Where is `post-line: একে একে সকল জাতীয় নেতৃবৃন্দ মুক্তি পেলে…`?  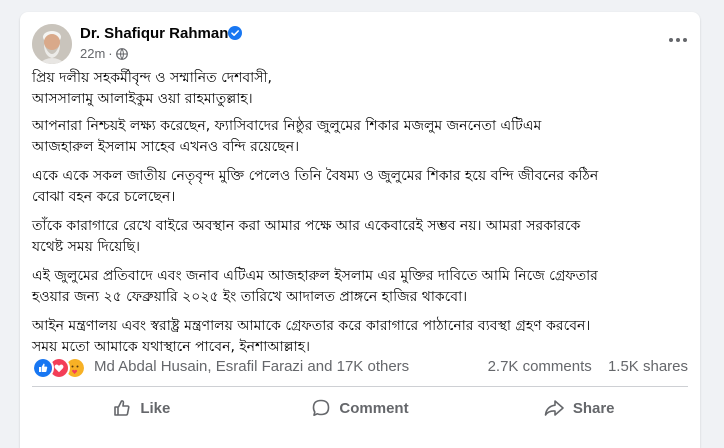
post-line: একে একে সকল জাতীয় নেতৃবৃন্দ মুক্তি পেলে… is located at coordinates (315, 176).